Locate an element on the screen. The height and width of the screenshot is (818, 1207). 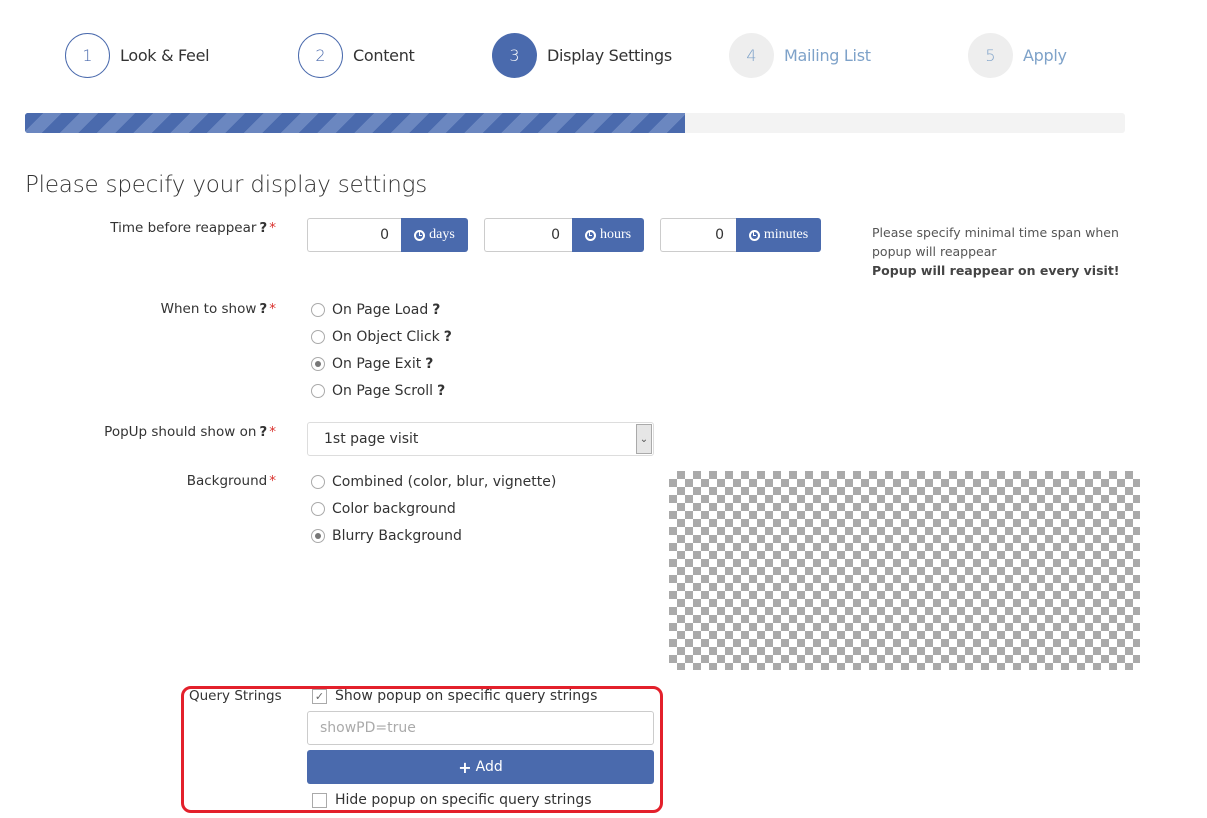
days-input-group: days is located at coordinates (387, 235).